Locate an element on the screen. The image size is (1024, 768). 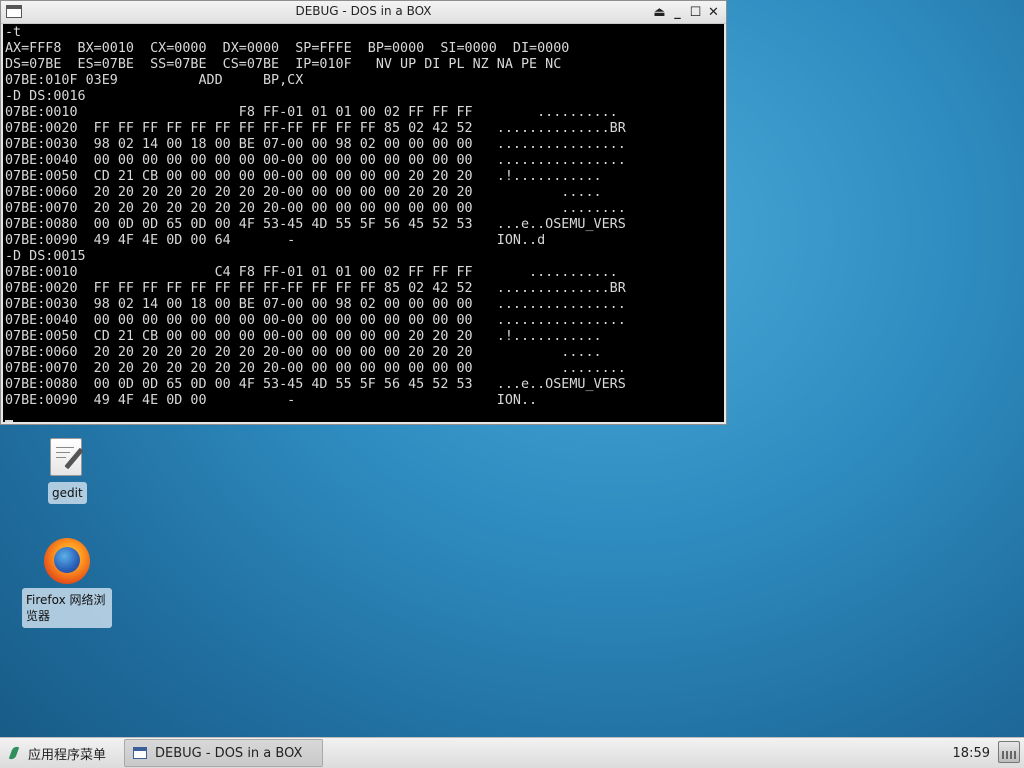
desktop-icon-firefox: Firefox 网络浏览器 is located at coordinates (67, 583).